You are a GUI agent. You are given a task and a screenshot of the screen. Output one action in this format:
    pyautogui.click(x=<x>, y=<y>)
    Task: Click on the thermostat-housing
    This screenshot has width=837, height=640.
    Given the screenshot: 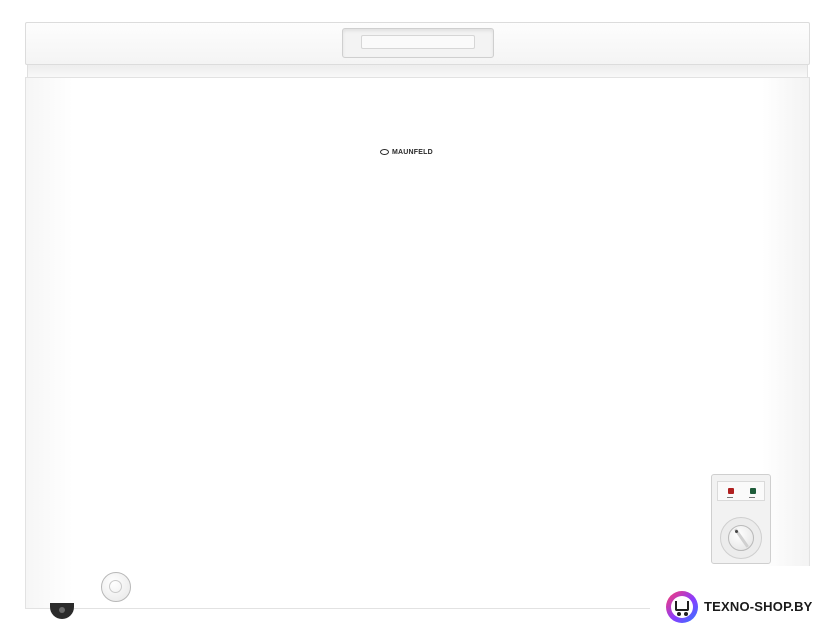 What is the action you would take?
    pyautogui.click(x=741, y=538)
    